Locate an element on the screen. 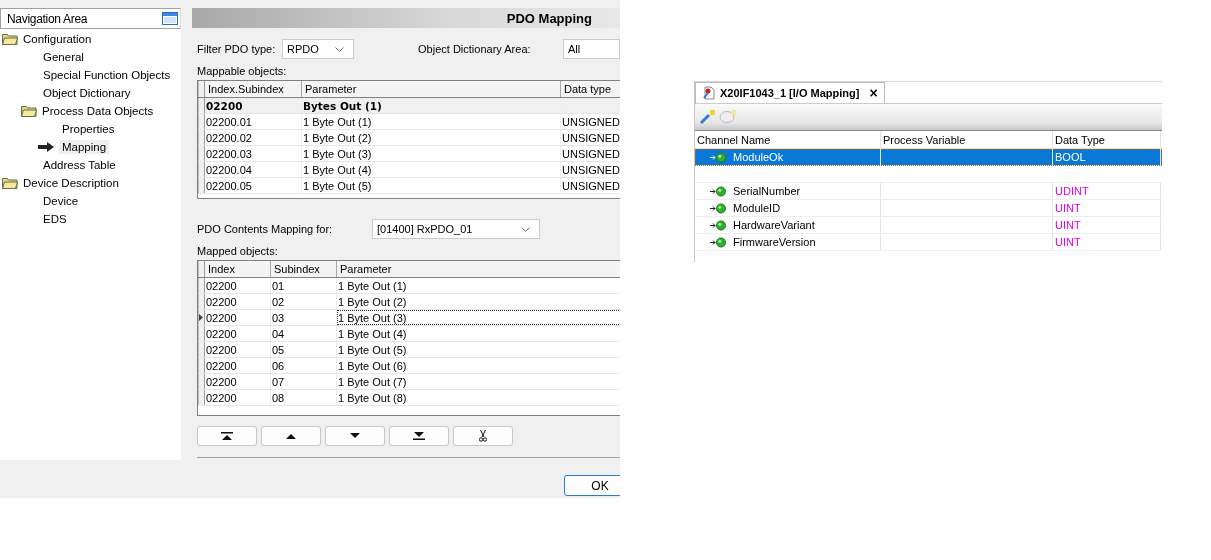  scissors-icon is located at coordinates (483, 436).